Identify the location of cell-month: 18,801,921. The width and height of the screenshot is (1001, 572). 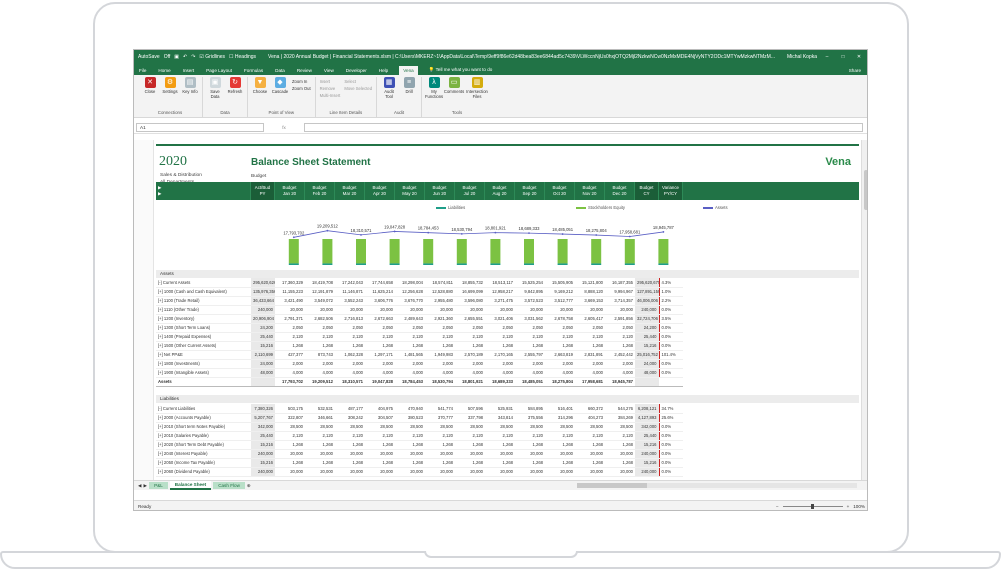
(470, 382).